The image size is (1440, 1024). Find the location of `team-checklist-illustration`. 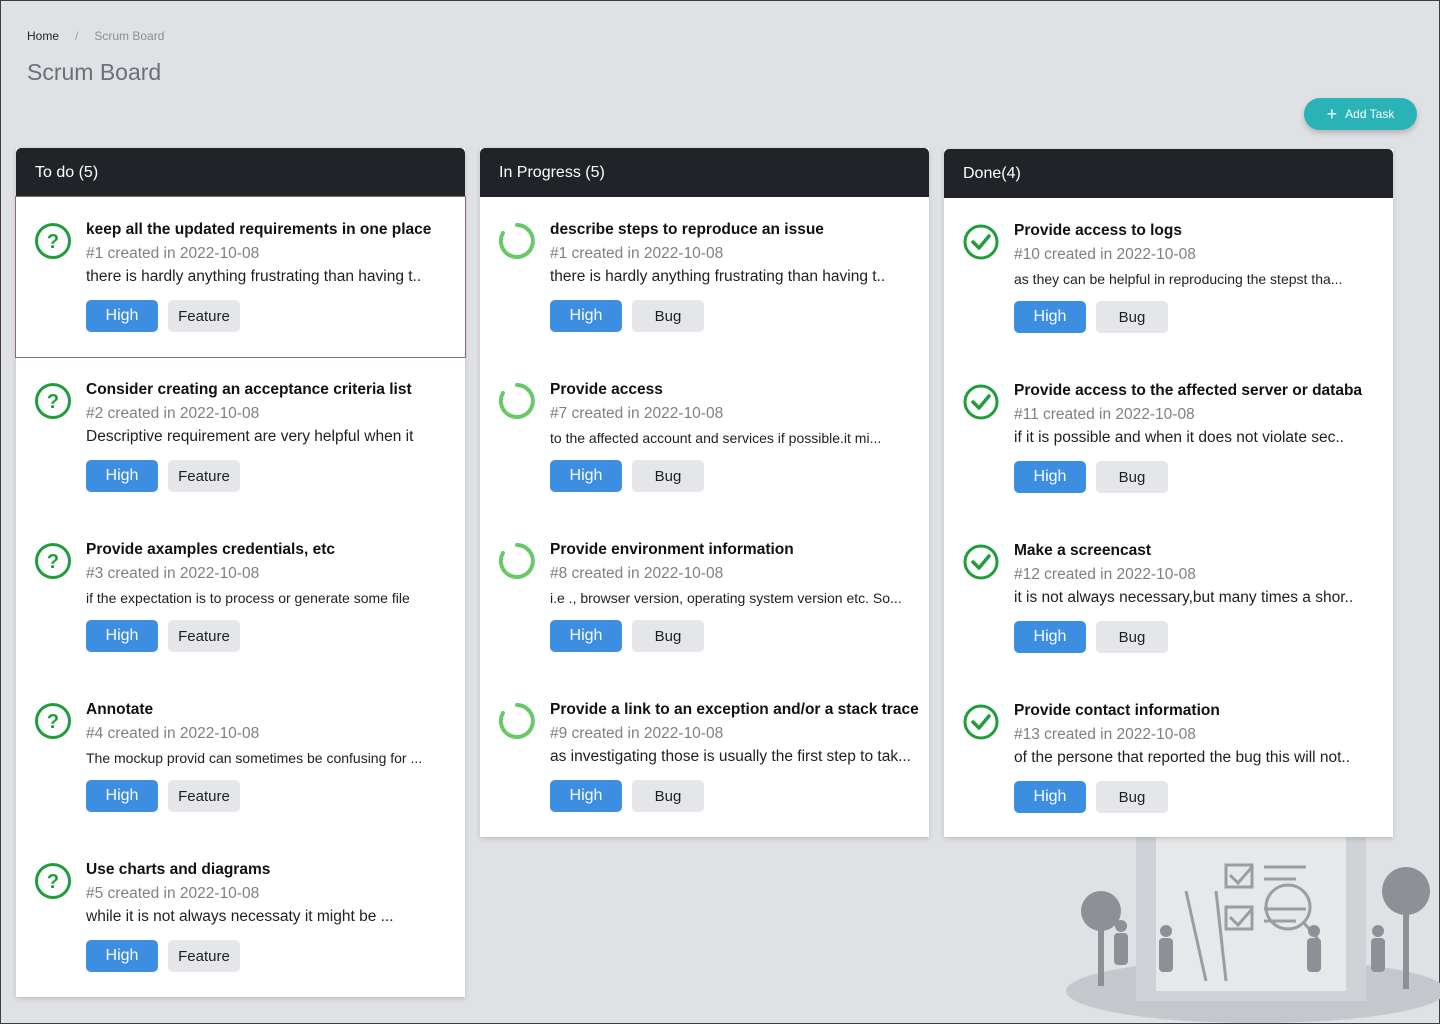

team-checklist-illustration is located at coordinates (1253, 927).